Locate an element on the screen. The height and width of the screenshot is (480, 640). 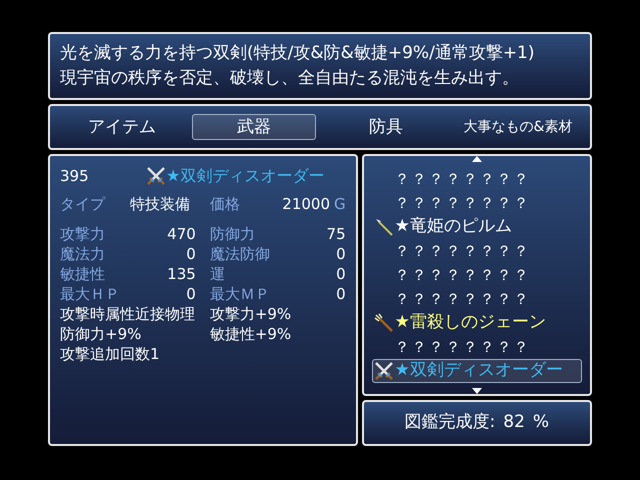
currency-label: G is located at coordinates (340, 204).